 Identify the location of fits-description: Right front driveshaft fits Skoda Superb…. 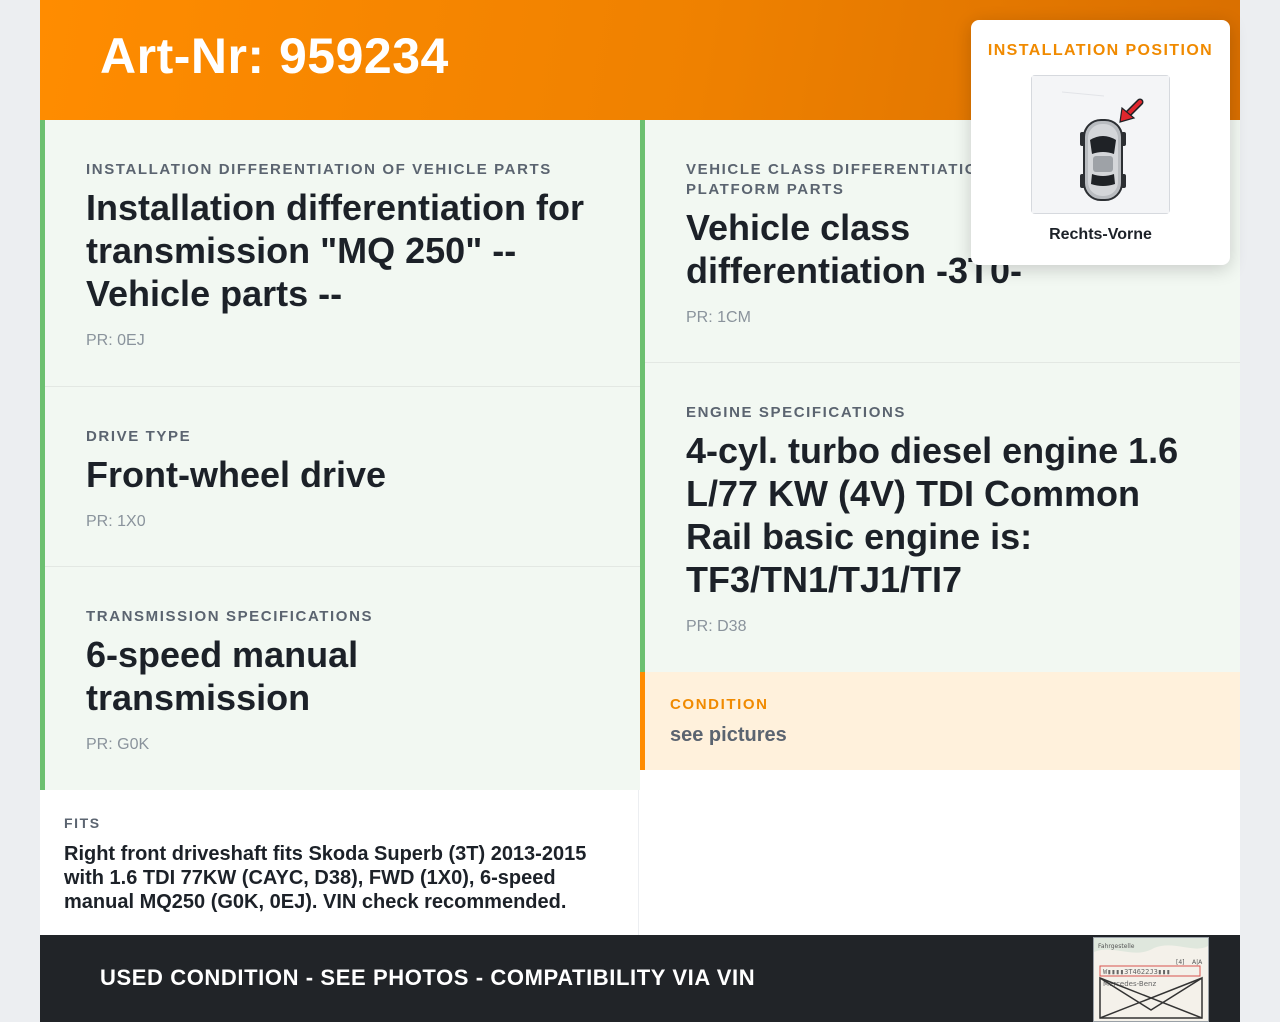
(325, 878).